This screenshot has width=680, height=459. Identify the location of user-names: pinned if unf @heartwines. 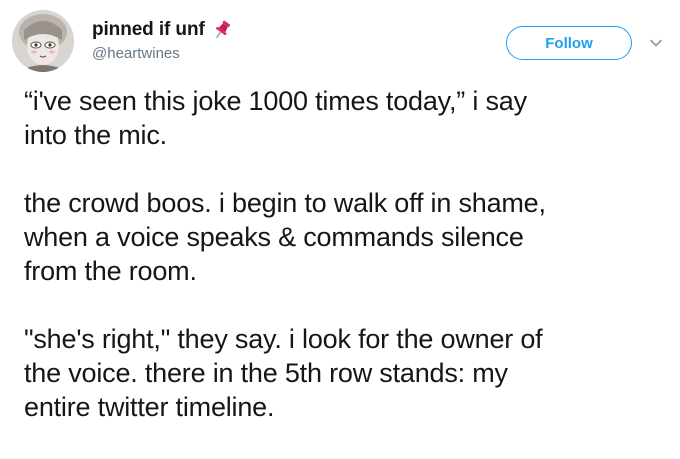
(162, 40).